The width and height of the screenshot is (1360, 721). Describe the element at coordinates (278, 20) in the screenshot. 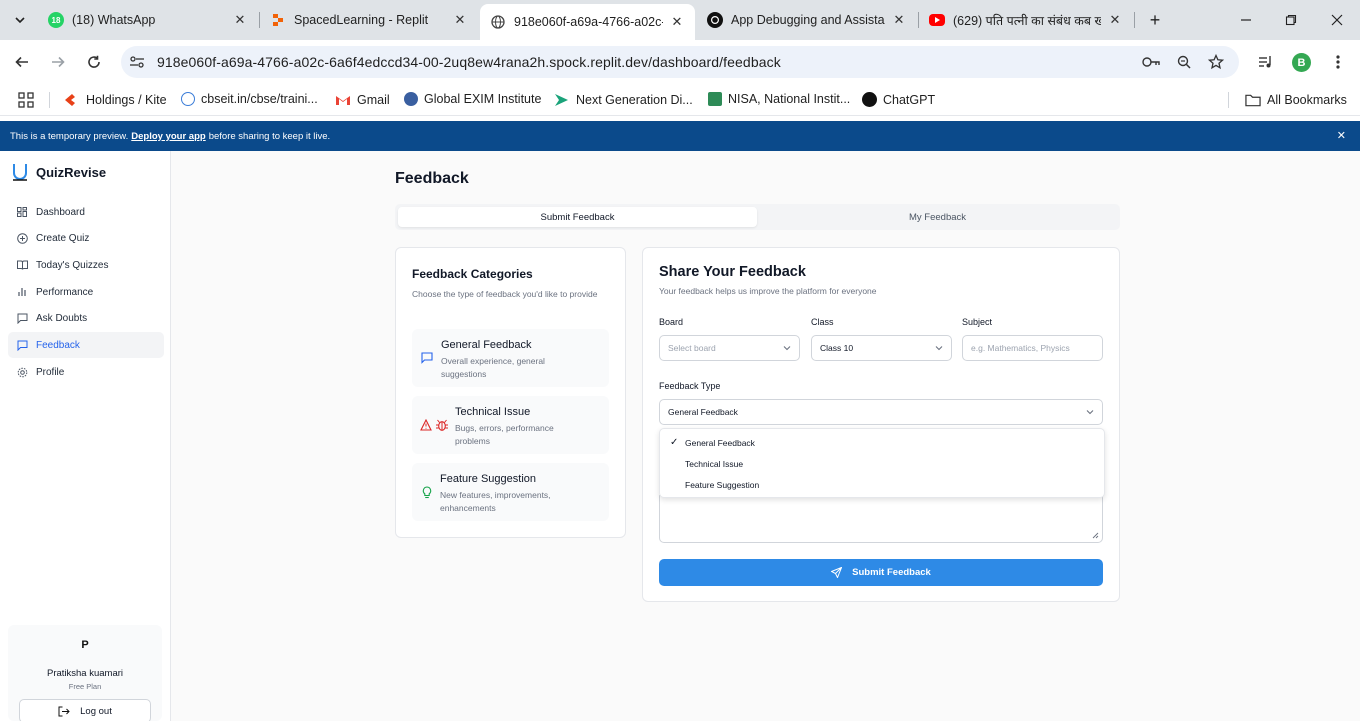

I see `replit-icon` at that location.